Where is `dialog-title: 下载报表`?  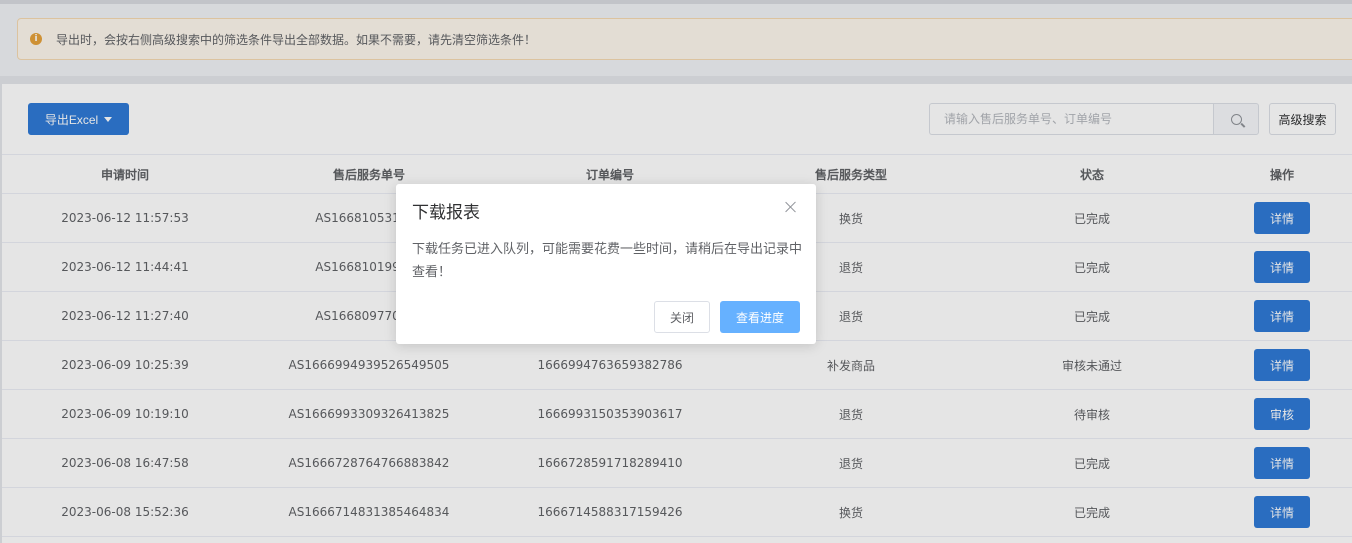
dialog-title: 下载报表 is located at coordinates (446, 213).